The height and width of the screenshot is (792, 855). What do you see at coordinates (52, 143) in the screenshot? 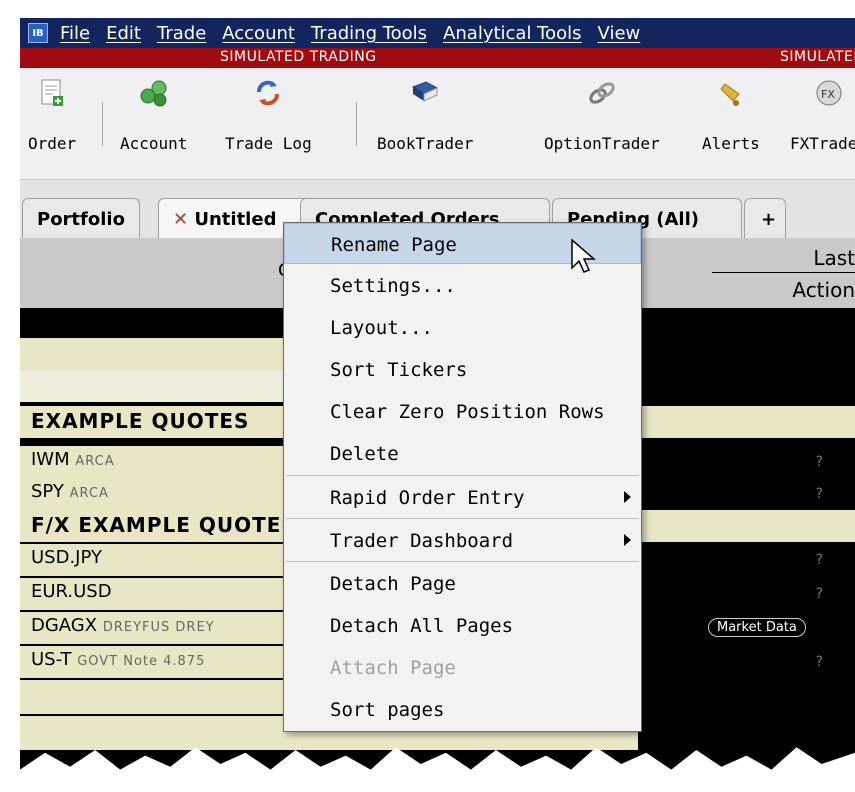
I see `toolbar-label: Order` at bounding box center [52, 143].